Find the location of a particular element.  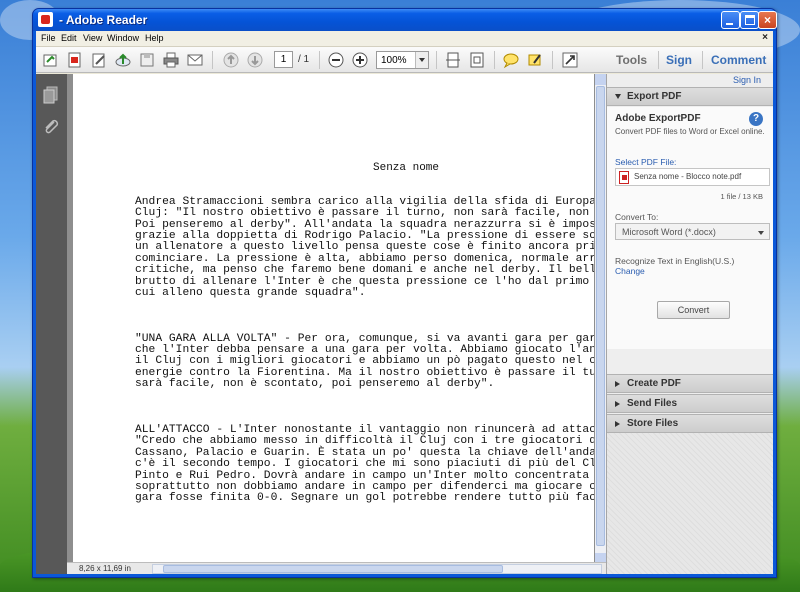

zoom-value: 100% is located at coordinates (394, 60).